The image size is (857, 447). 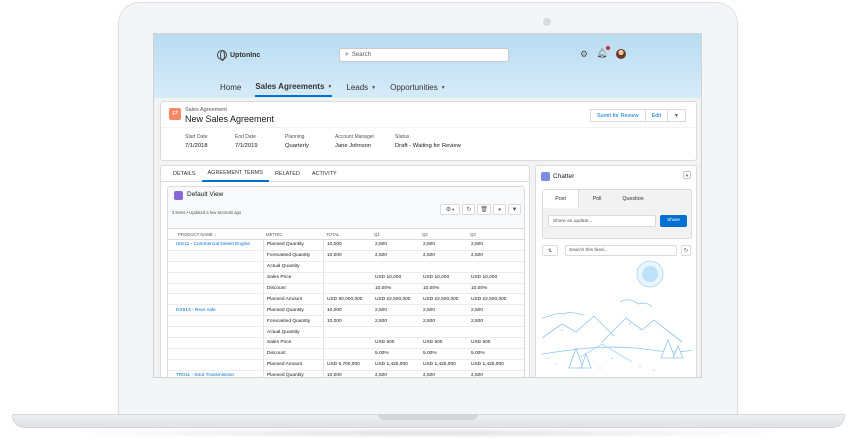 I want to click on sort-icon: ⇅, so click(x=550, y=251).